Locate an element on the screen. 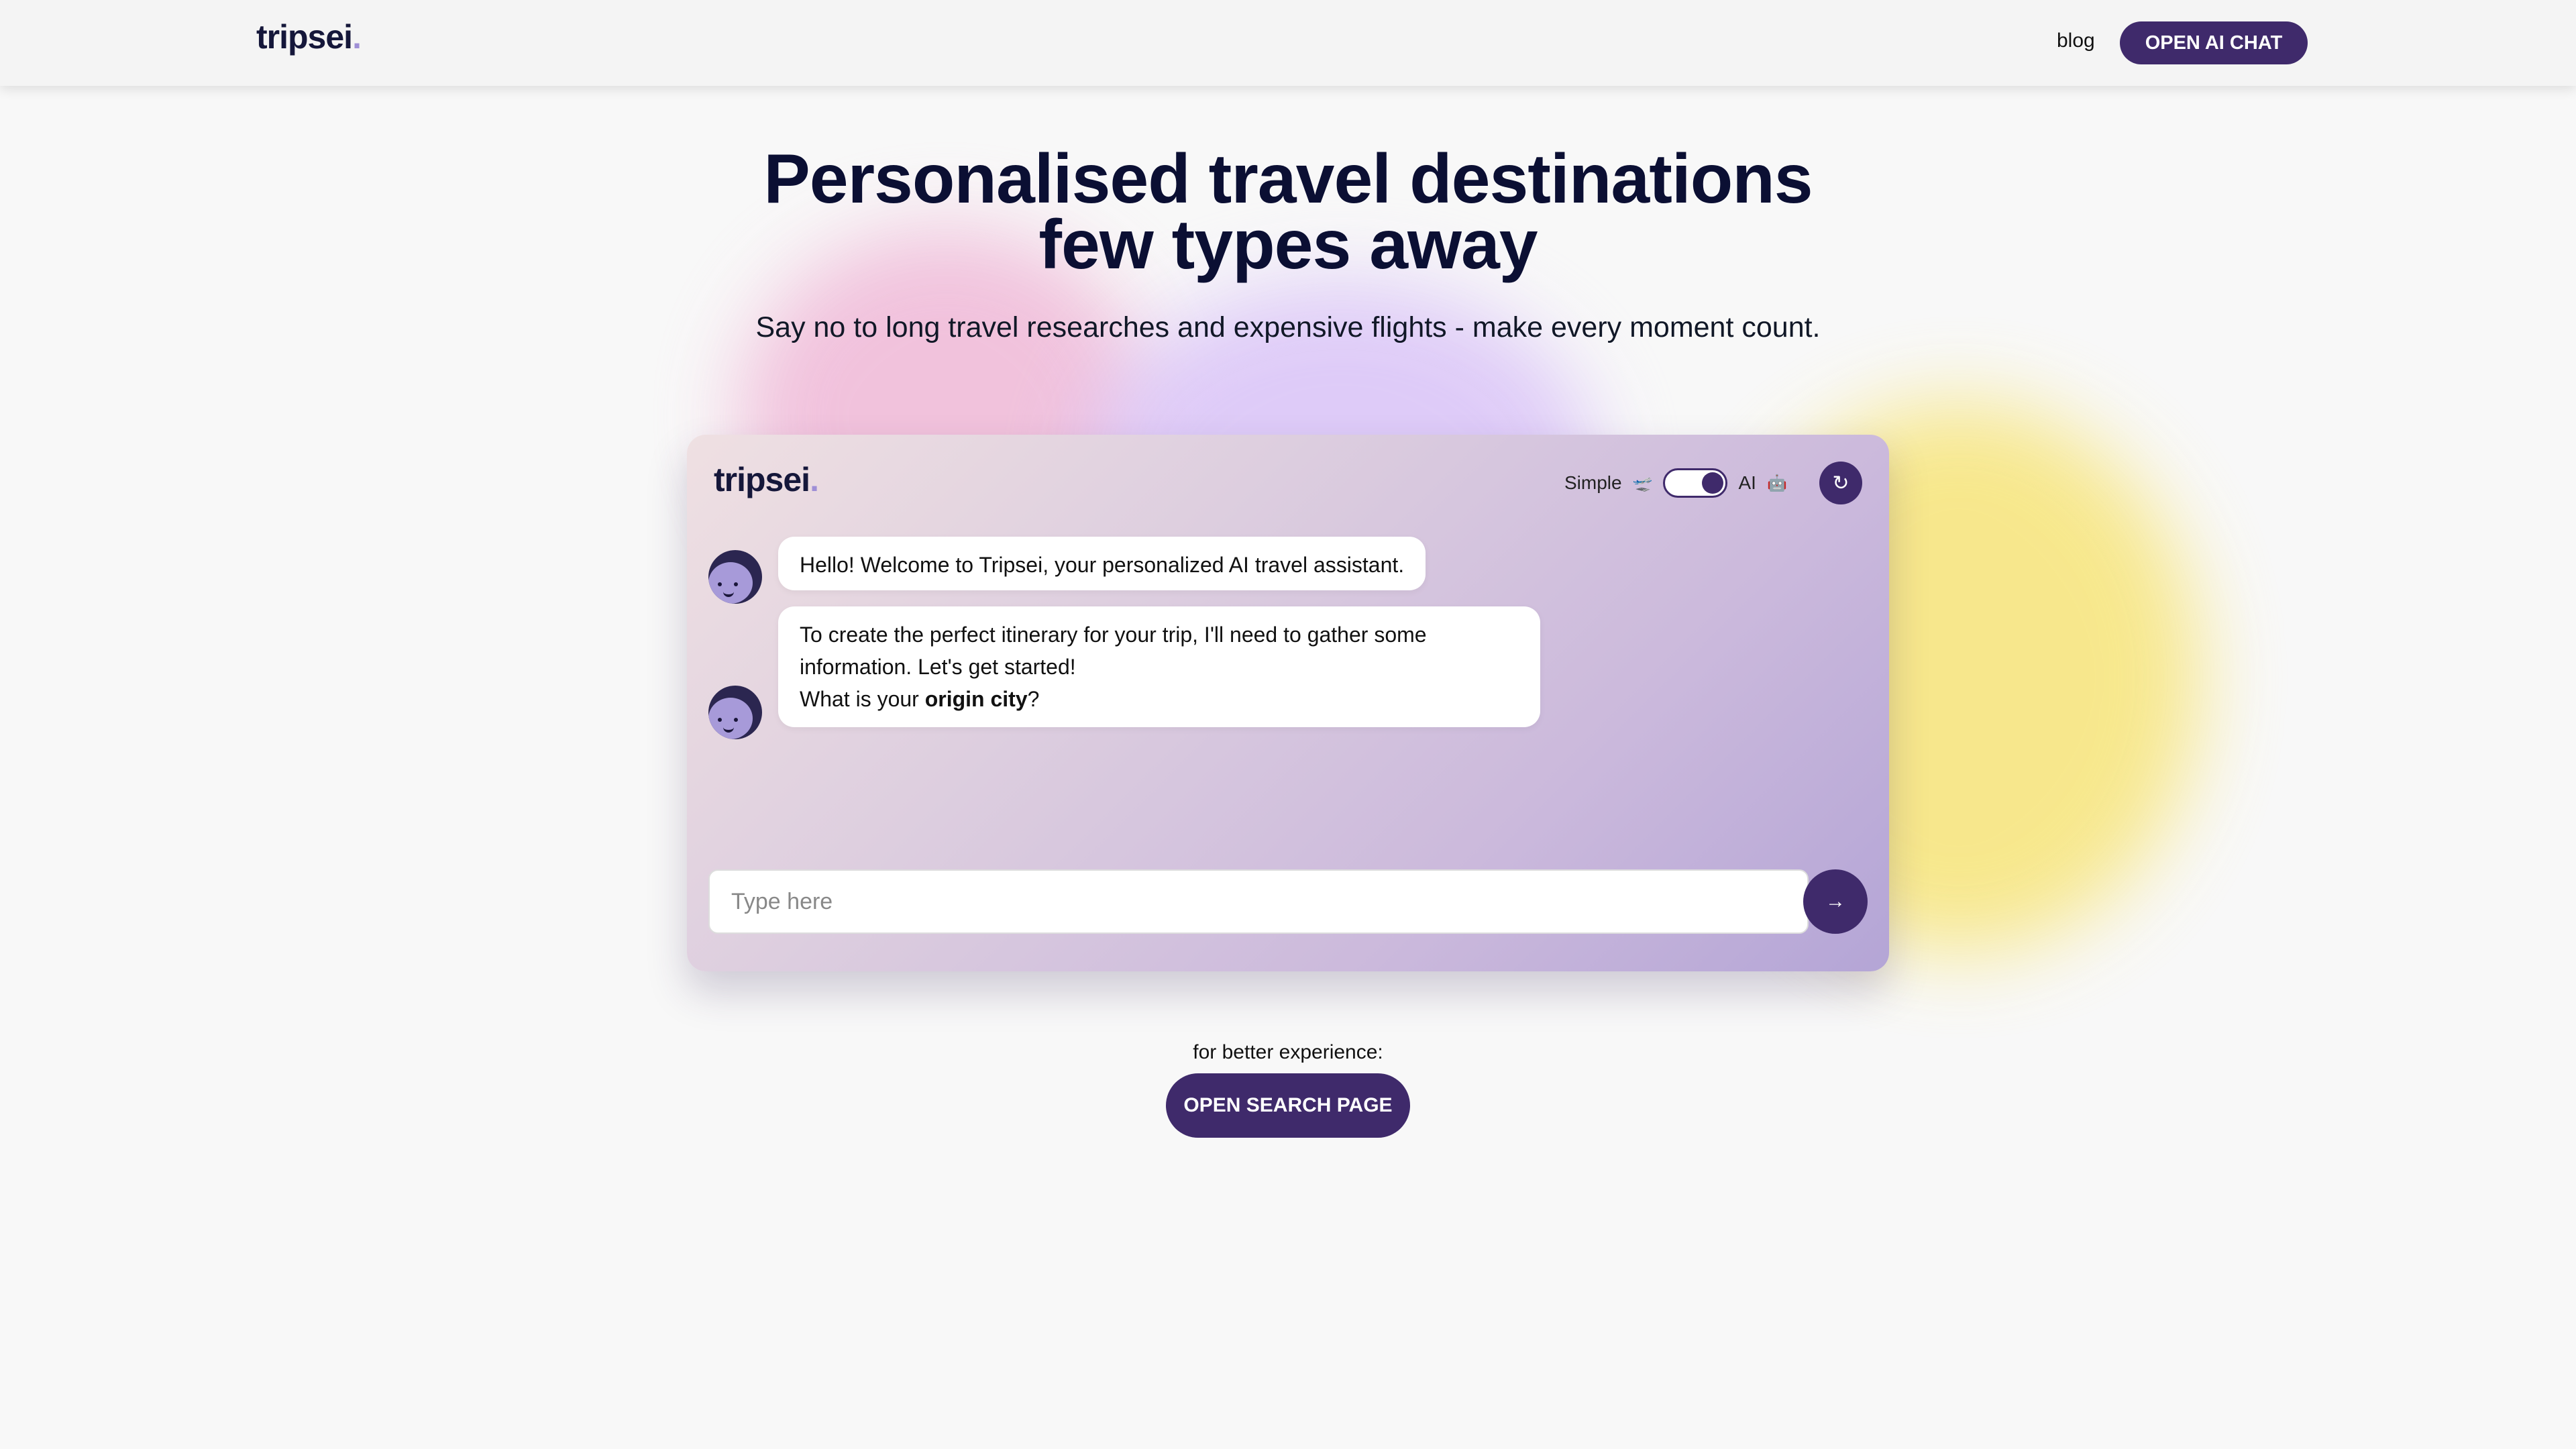 The width and height of the screenshot is (2576, 1449). mode-toggle is located at coordinates (1695, 483).